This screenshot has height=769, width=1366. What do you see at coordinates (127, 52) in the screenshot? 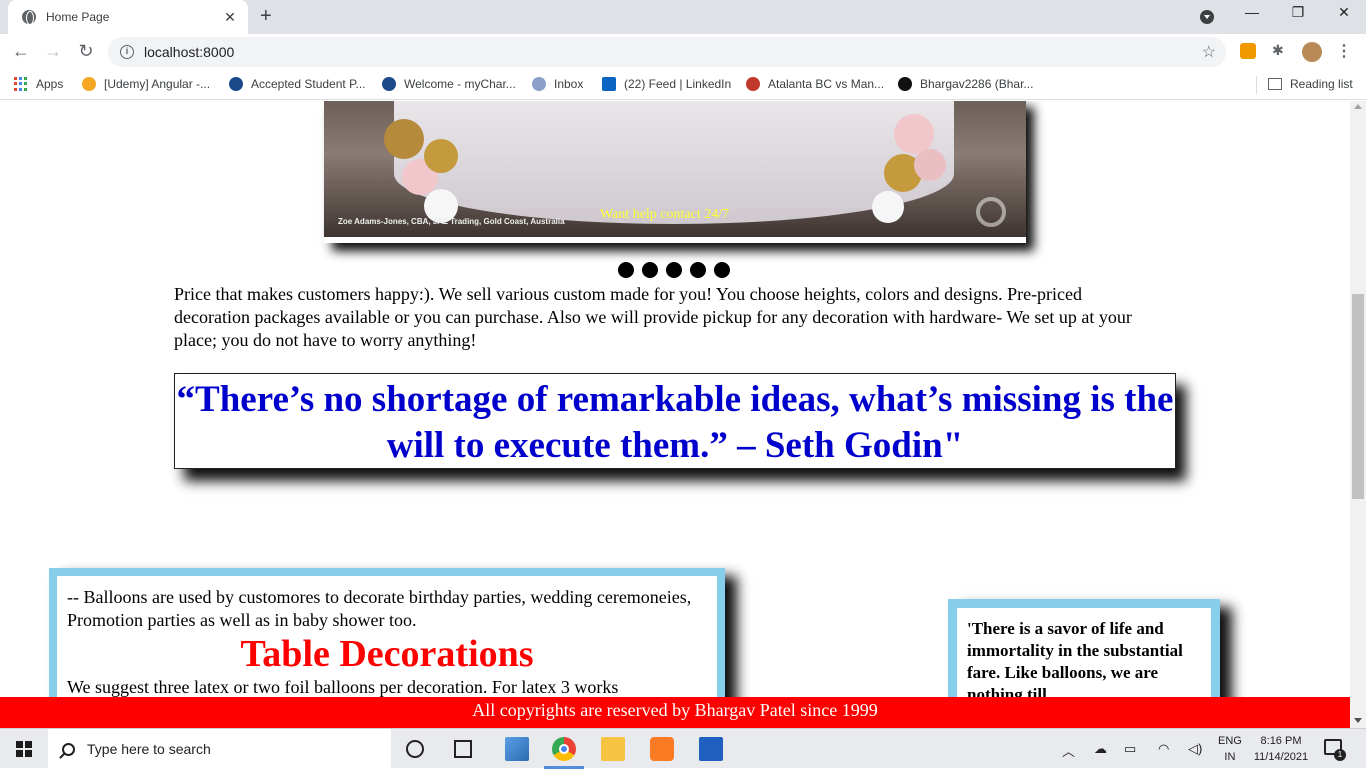
I see `site-info-icon: i` at bounding box center [127, 52].